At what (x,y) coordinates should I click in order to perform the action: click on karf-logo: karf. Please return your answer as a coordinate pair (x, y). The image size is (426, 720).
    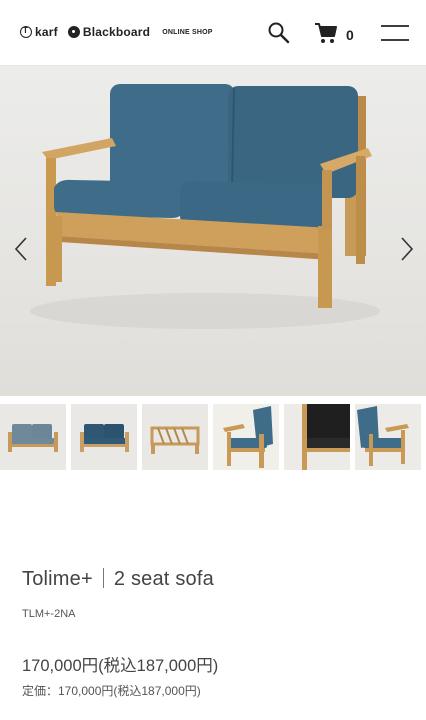
    Looking at the image, I should click on (39, 32).